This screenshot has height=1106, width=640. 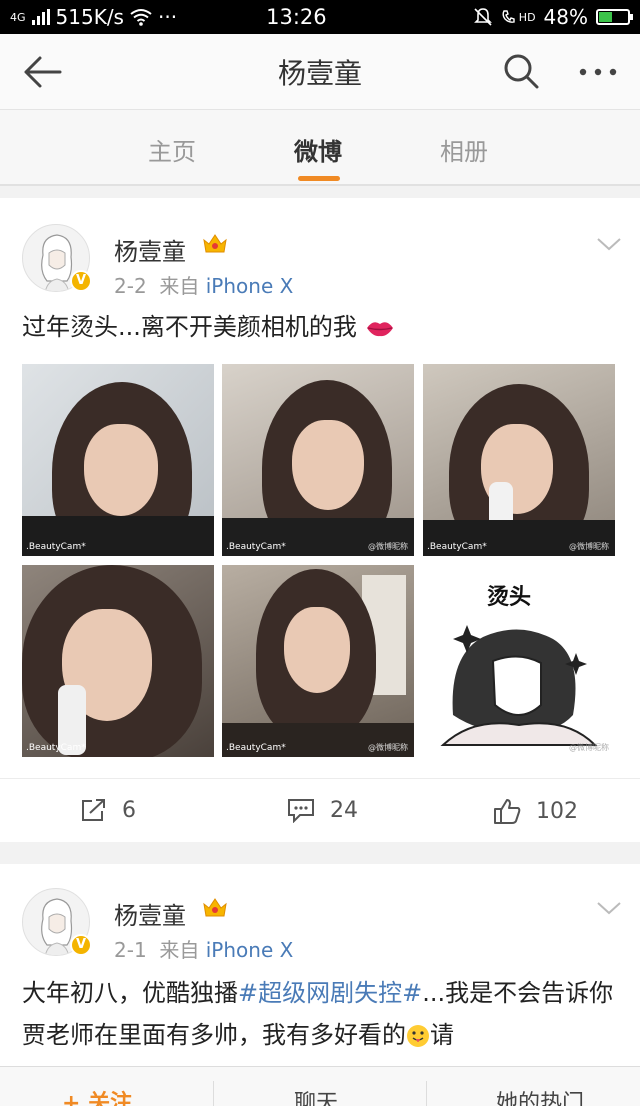 I want to click on repost-button: 6, so click(x=108, y=810).